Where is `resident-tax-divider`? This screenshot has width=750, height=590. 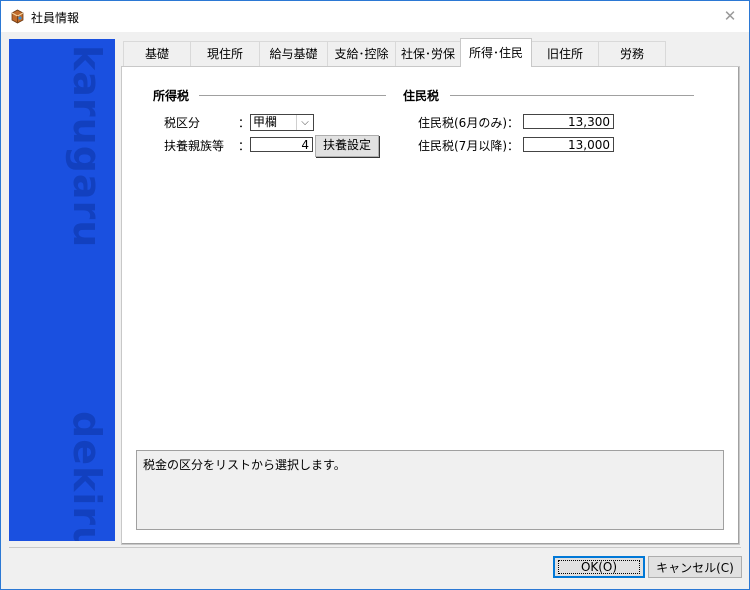 resident-tax-divider is located at coordinates (572, 95).